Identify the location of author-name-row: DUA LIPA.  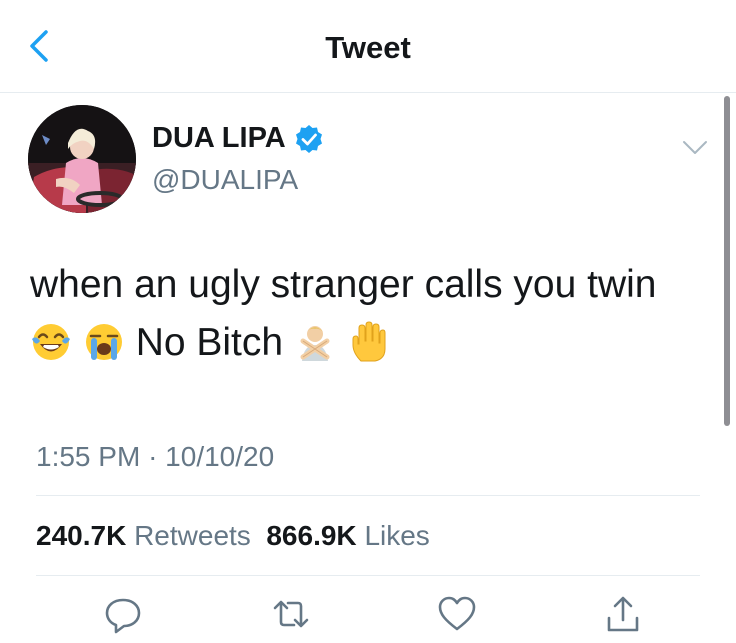
(238, 138).